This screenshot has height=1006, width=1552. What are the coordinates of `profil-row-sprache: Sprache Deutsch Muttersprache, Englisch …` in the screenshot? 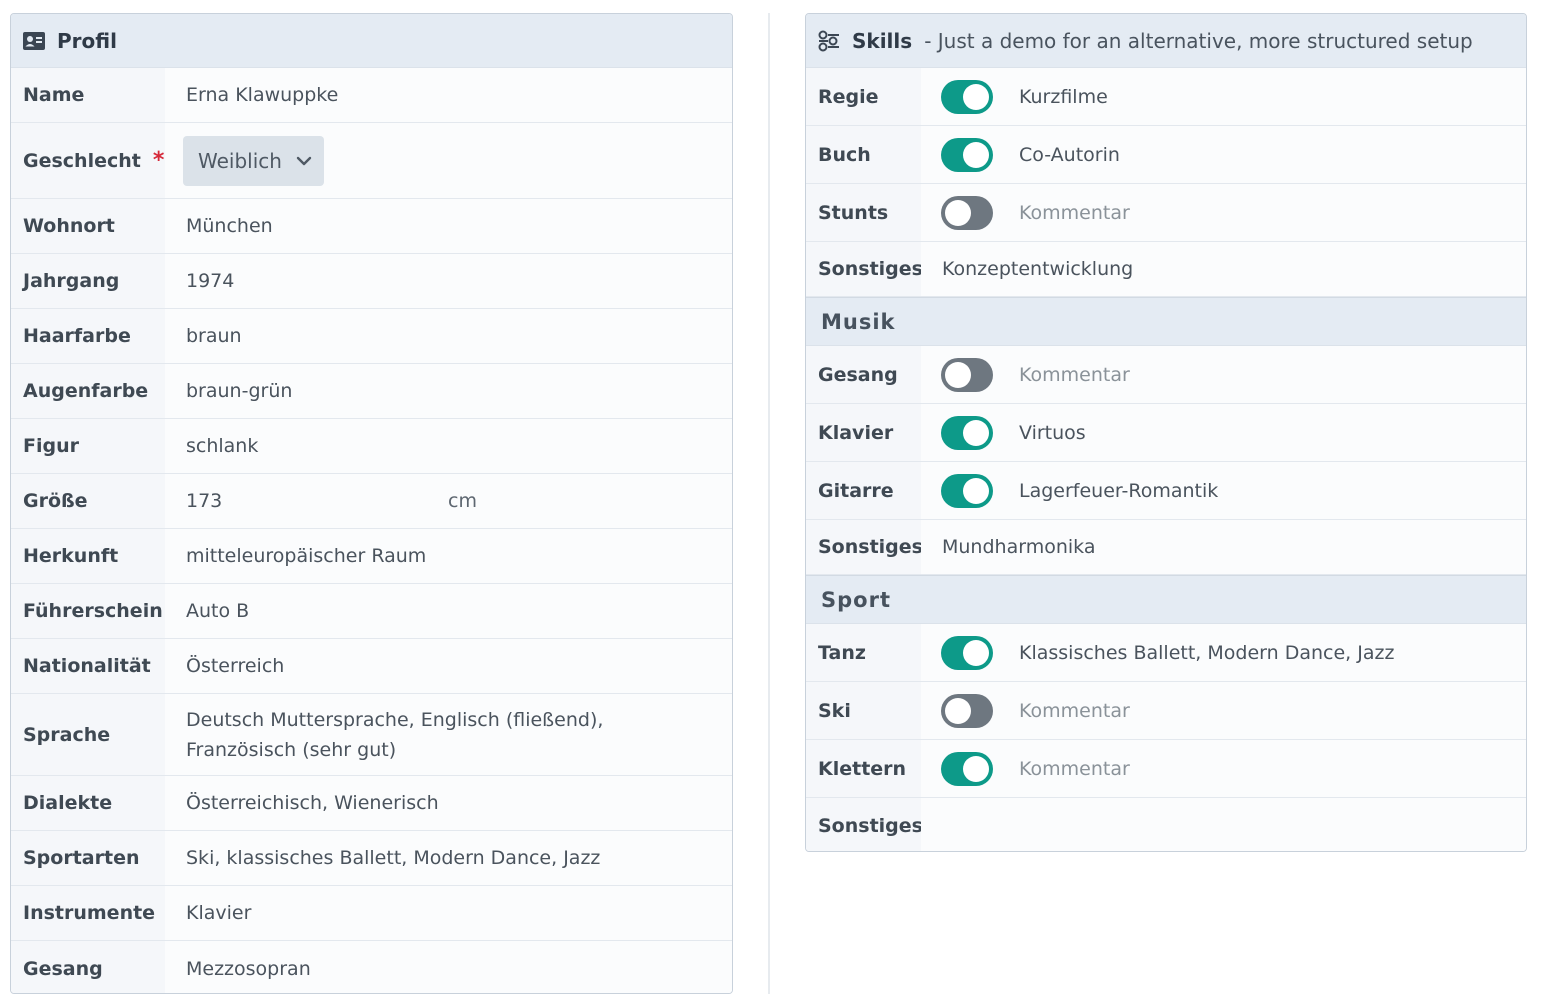 It's located at (371, 735).